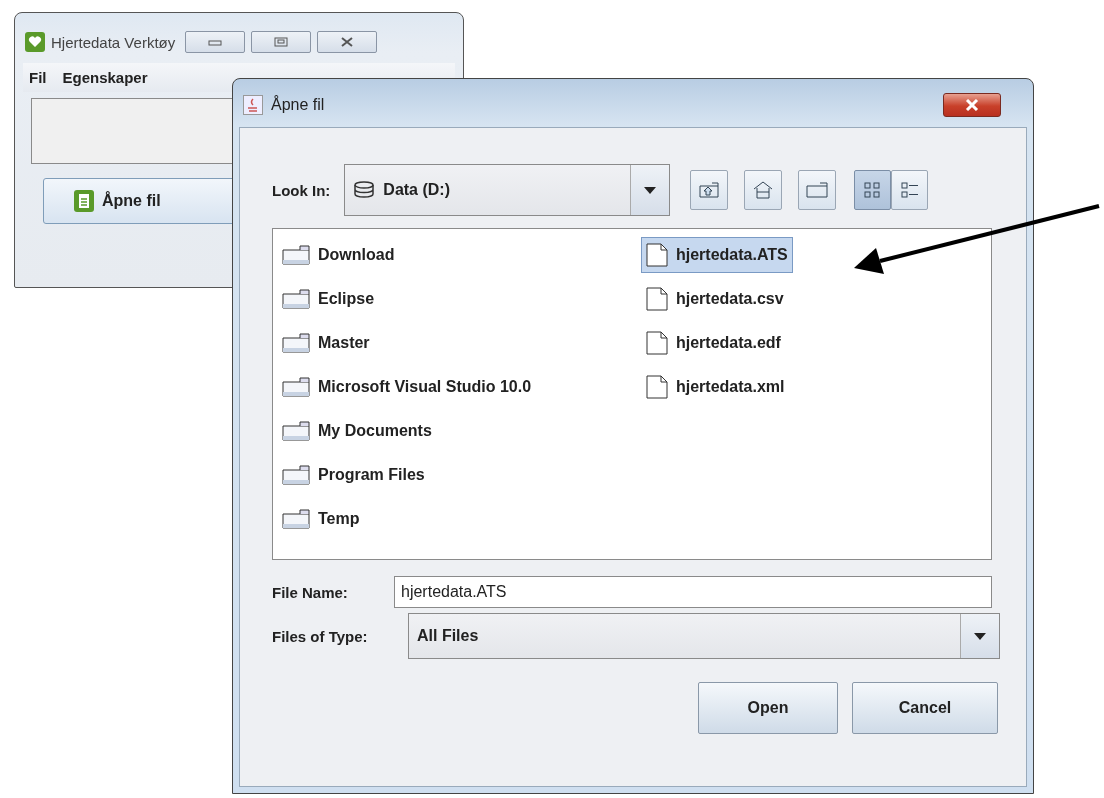 This screenshot has width=1104, height=798. I want to click on file-type-label: Files of Type:, so click(320, 636).